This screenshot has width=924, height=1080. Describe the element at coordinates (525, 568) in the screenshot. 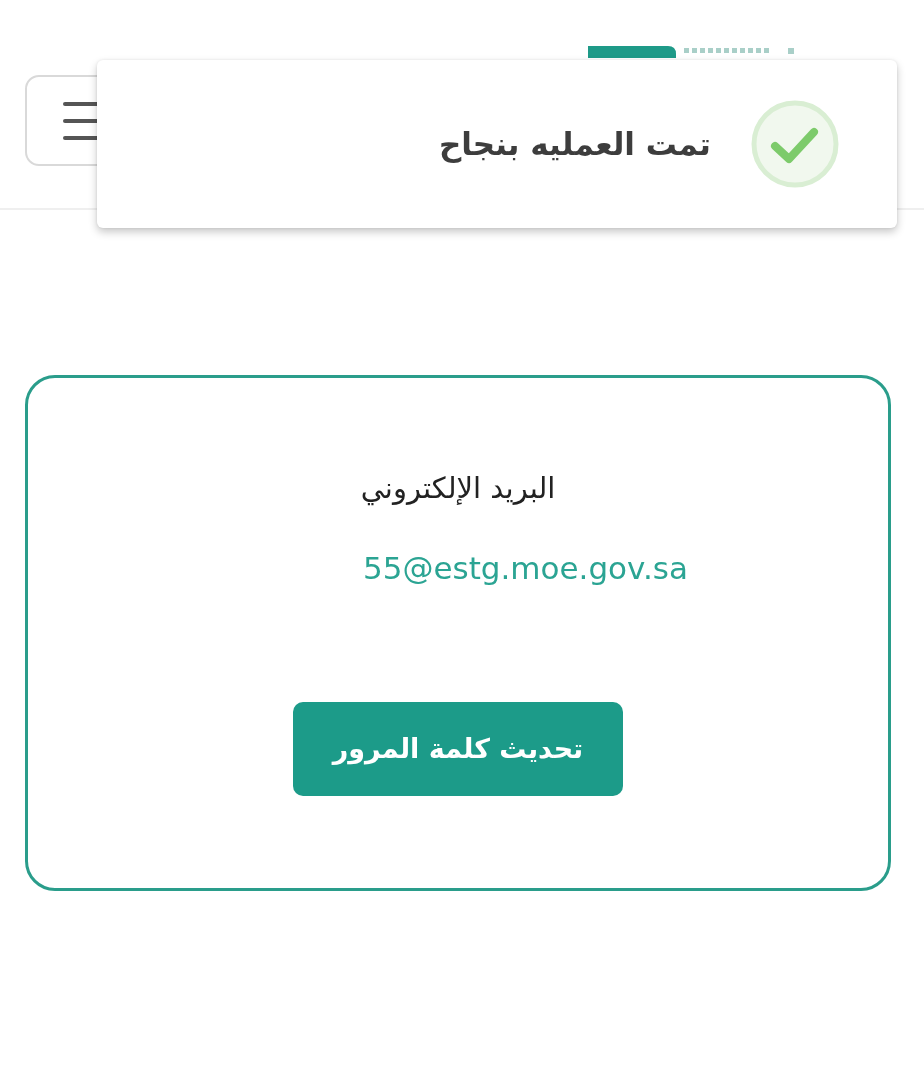

I see `email-value: 55@estg.moe.gov.sa` at that location.